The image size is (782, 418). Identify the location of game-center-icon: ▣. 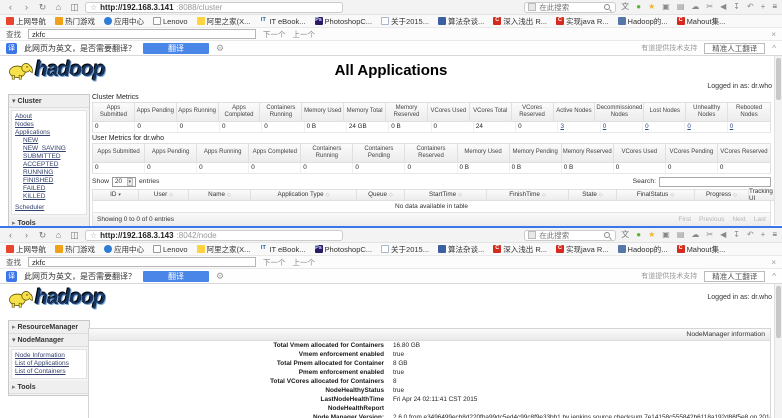
(666, 7).